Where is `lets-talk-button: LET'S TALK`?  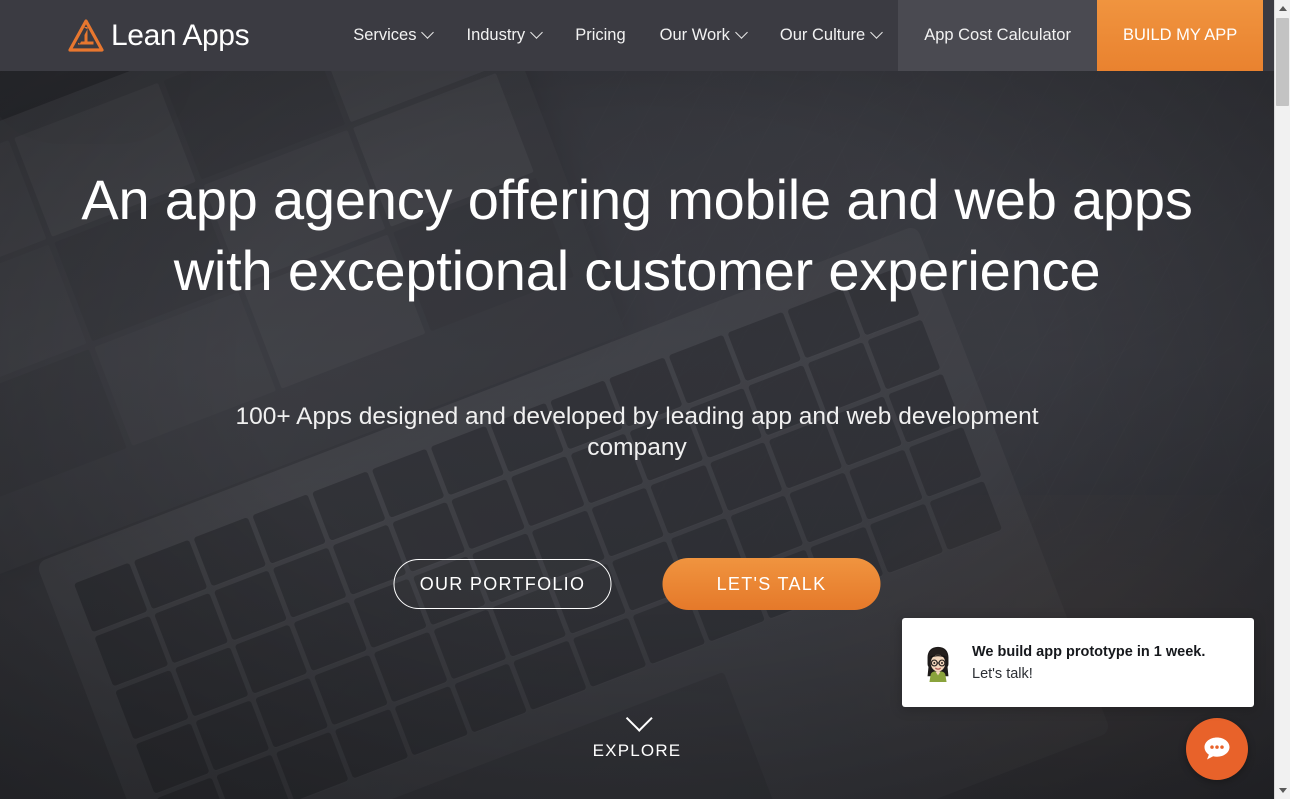
lets-talk-button: LET'S TALK is located at coordinates (771, 584).